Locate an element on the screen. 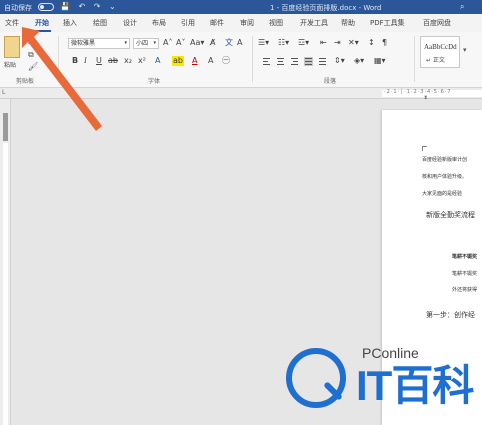 This screenshot has height=425, width=482. paste-label: 粘贴 is located at coordinates (10, 65).